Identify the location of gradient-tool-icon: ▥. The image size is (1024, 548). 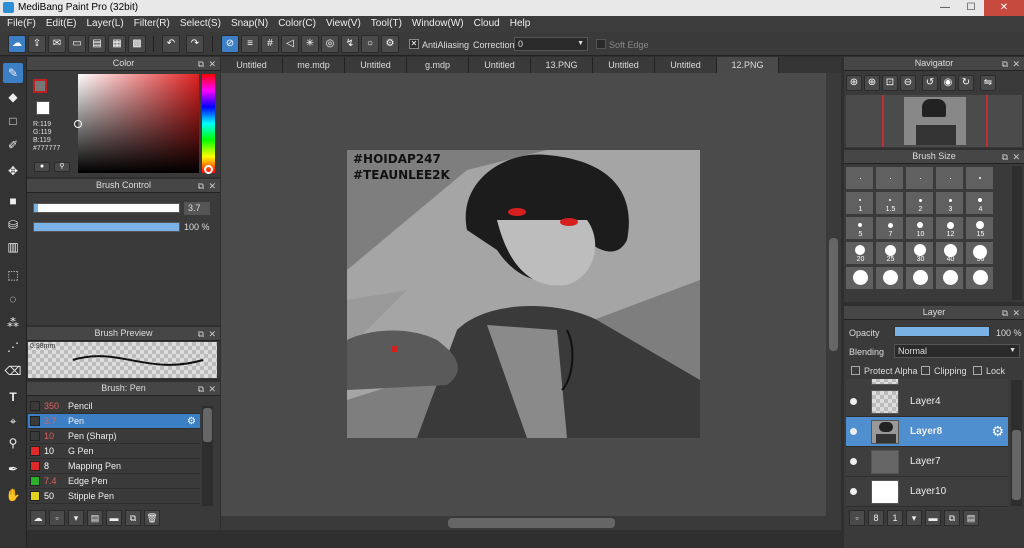
(13, 247).